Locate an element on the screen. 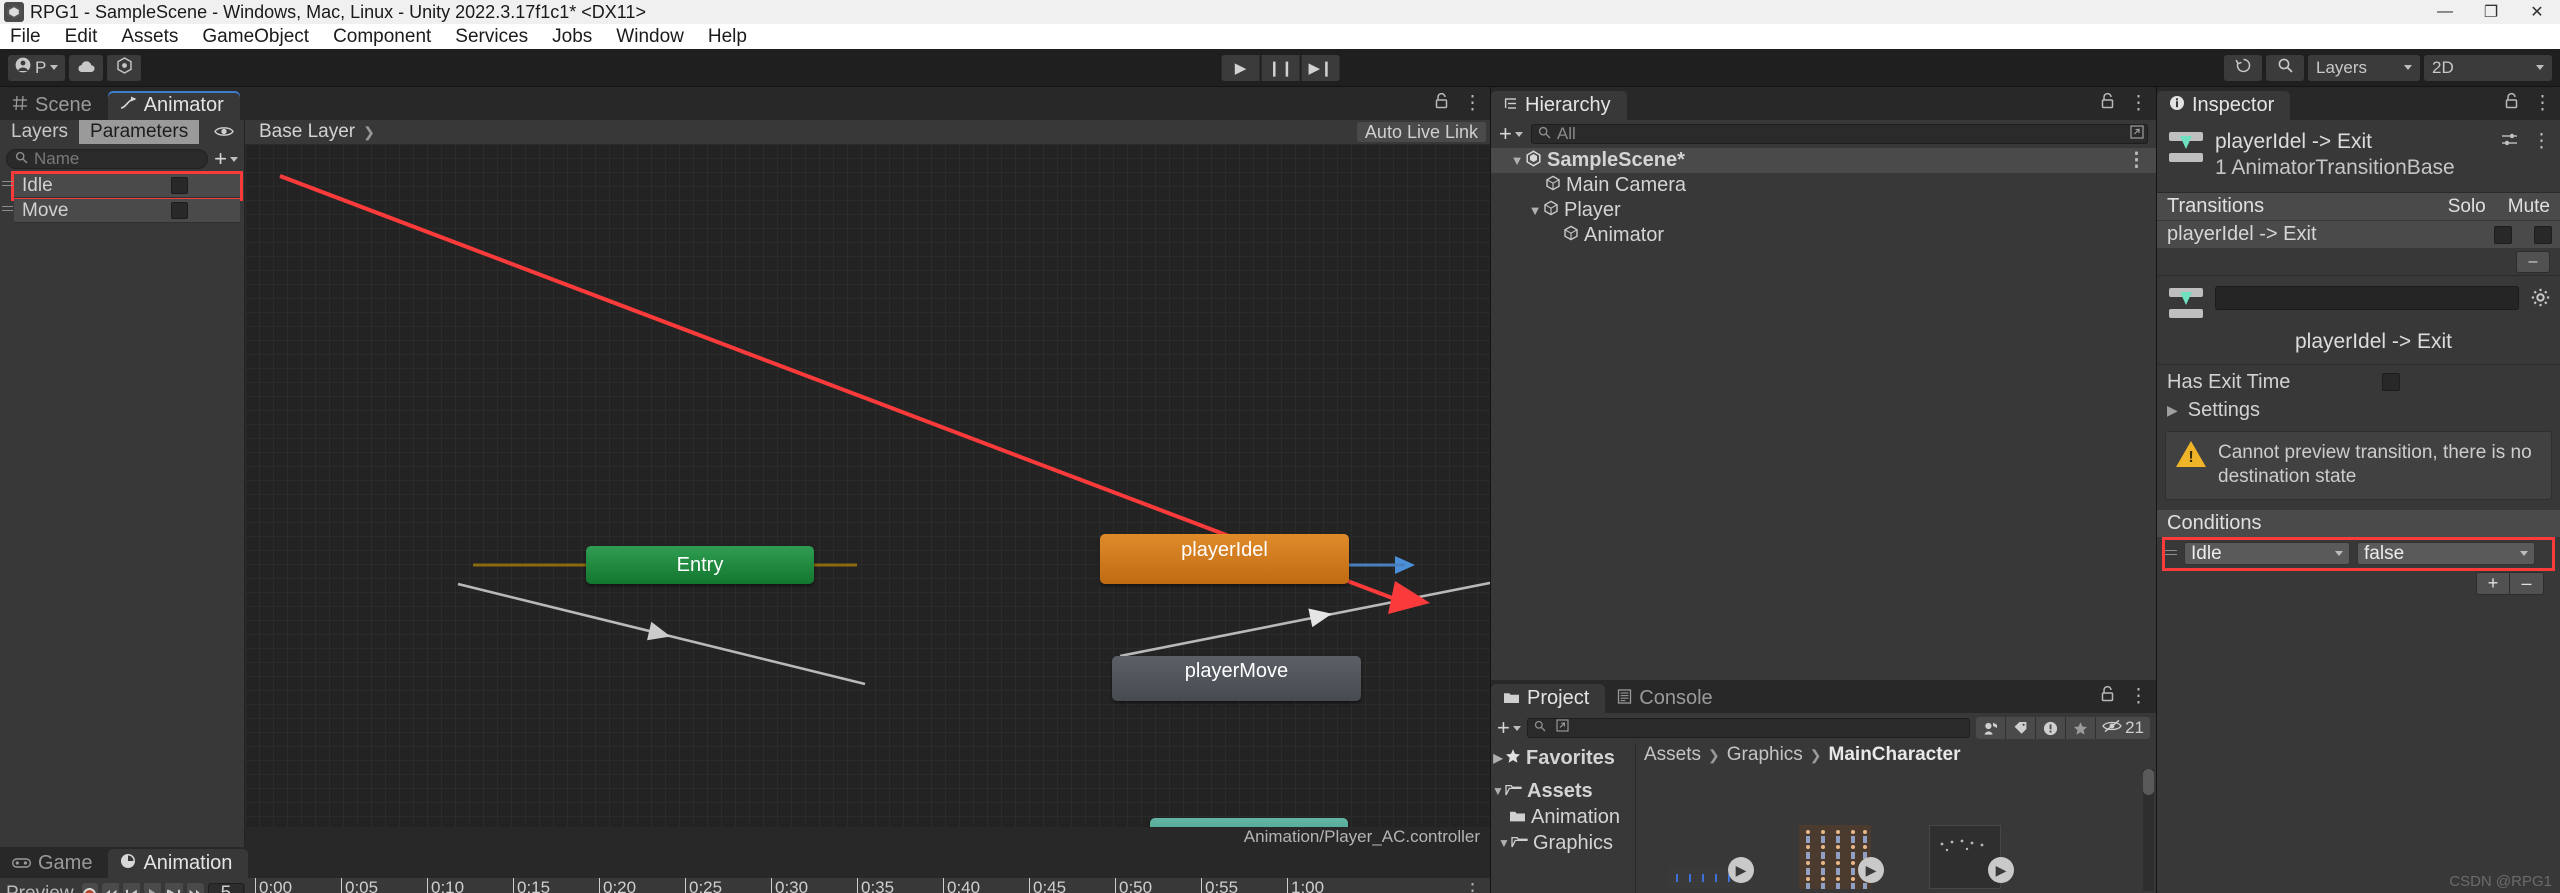 This screenshot has height=893, width=2560. menu-item-assets: Assets is located at coordinates (149, 36).